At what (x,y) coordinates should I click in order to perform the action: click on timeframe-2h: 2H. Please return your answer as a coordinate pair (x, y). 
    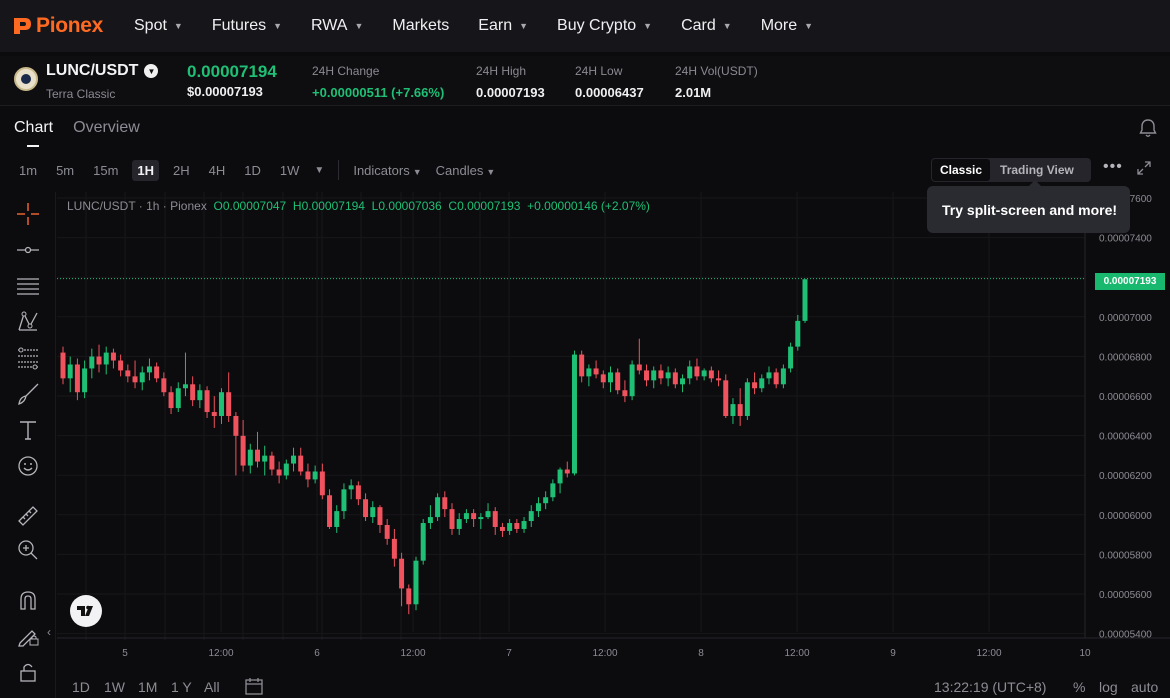
    Looking at the image, I should click on (181, 170).